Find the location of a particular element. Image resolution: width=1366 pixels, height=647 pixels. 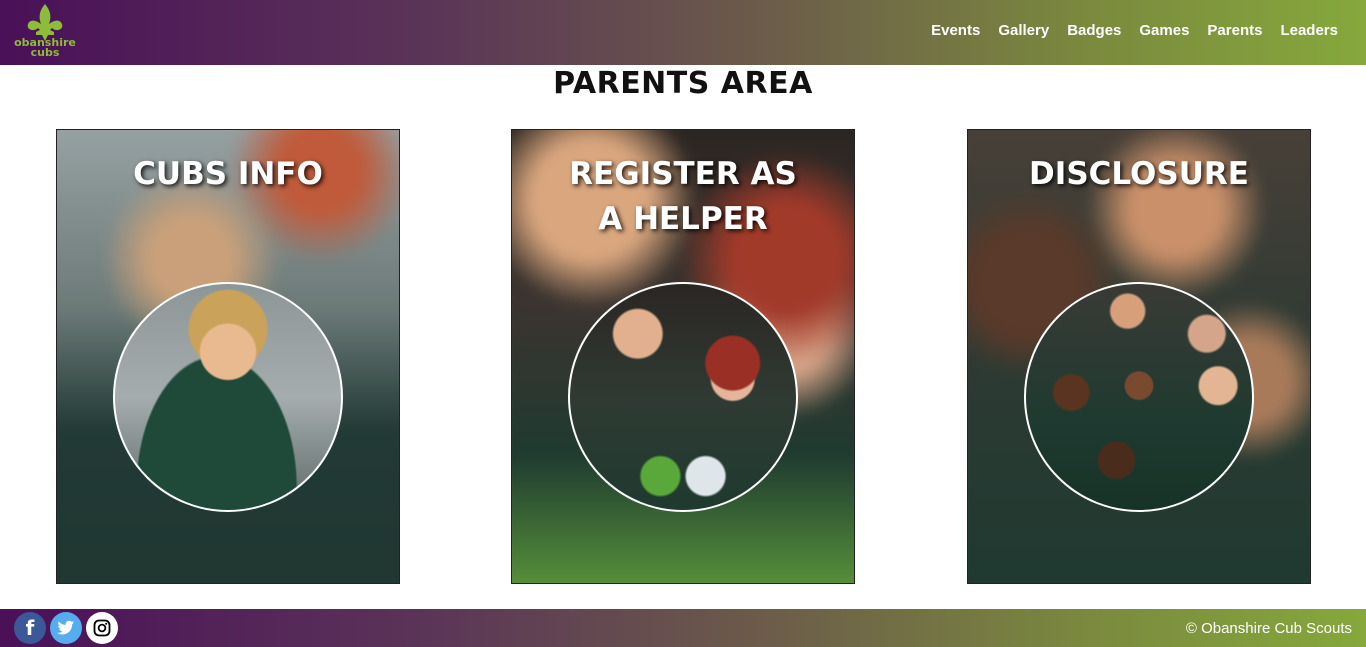

nav-item-games: Games is located at coordinates (1164, 30).